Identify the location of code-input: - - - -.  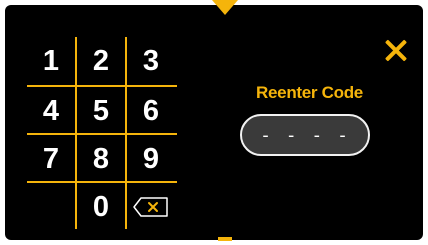
(305, 135).